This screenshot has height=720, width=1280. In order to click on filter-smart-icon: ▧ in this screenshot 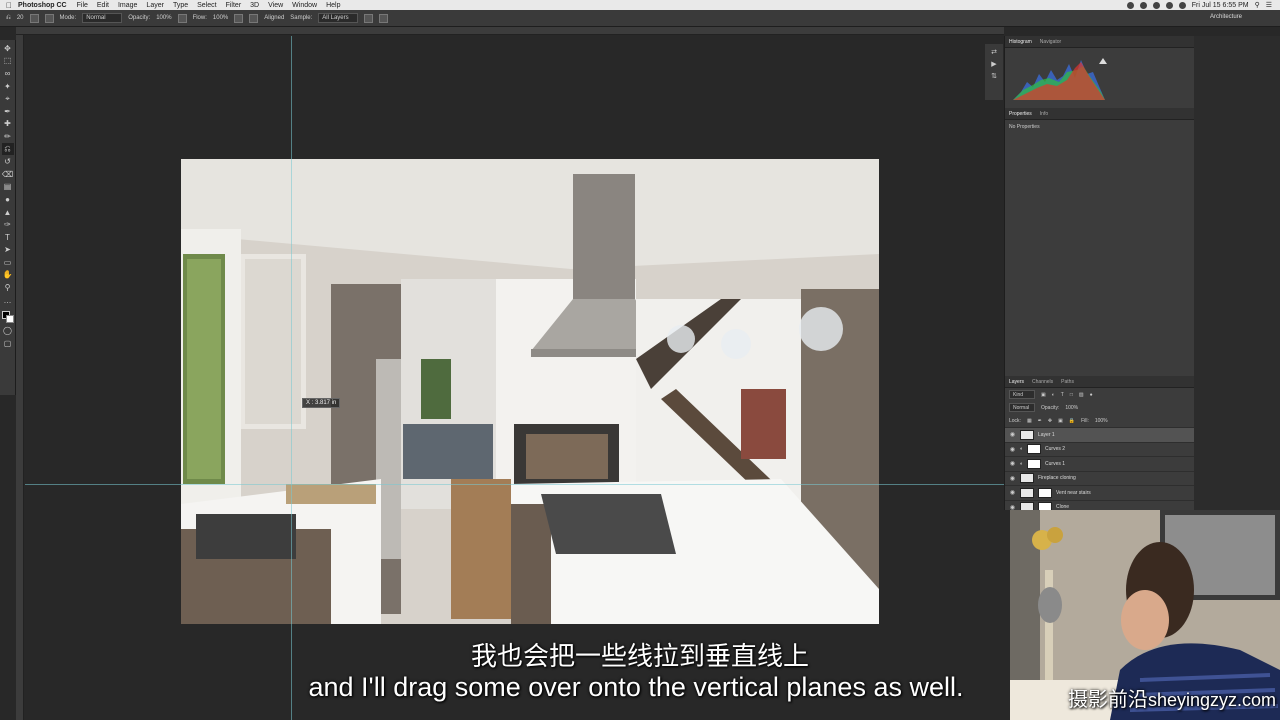, I will do `click(1081, 395)`.